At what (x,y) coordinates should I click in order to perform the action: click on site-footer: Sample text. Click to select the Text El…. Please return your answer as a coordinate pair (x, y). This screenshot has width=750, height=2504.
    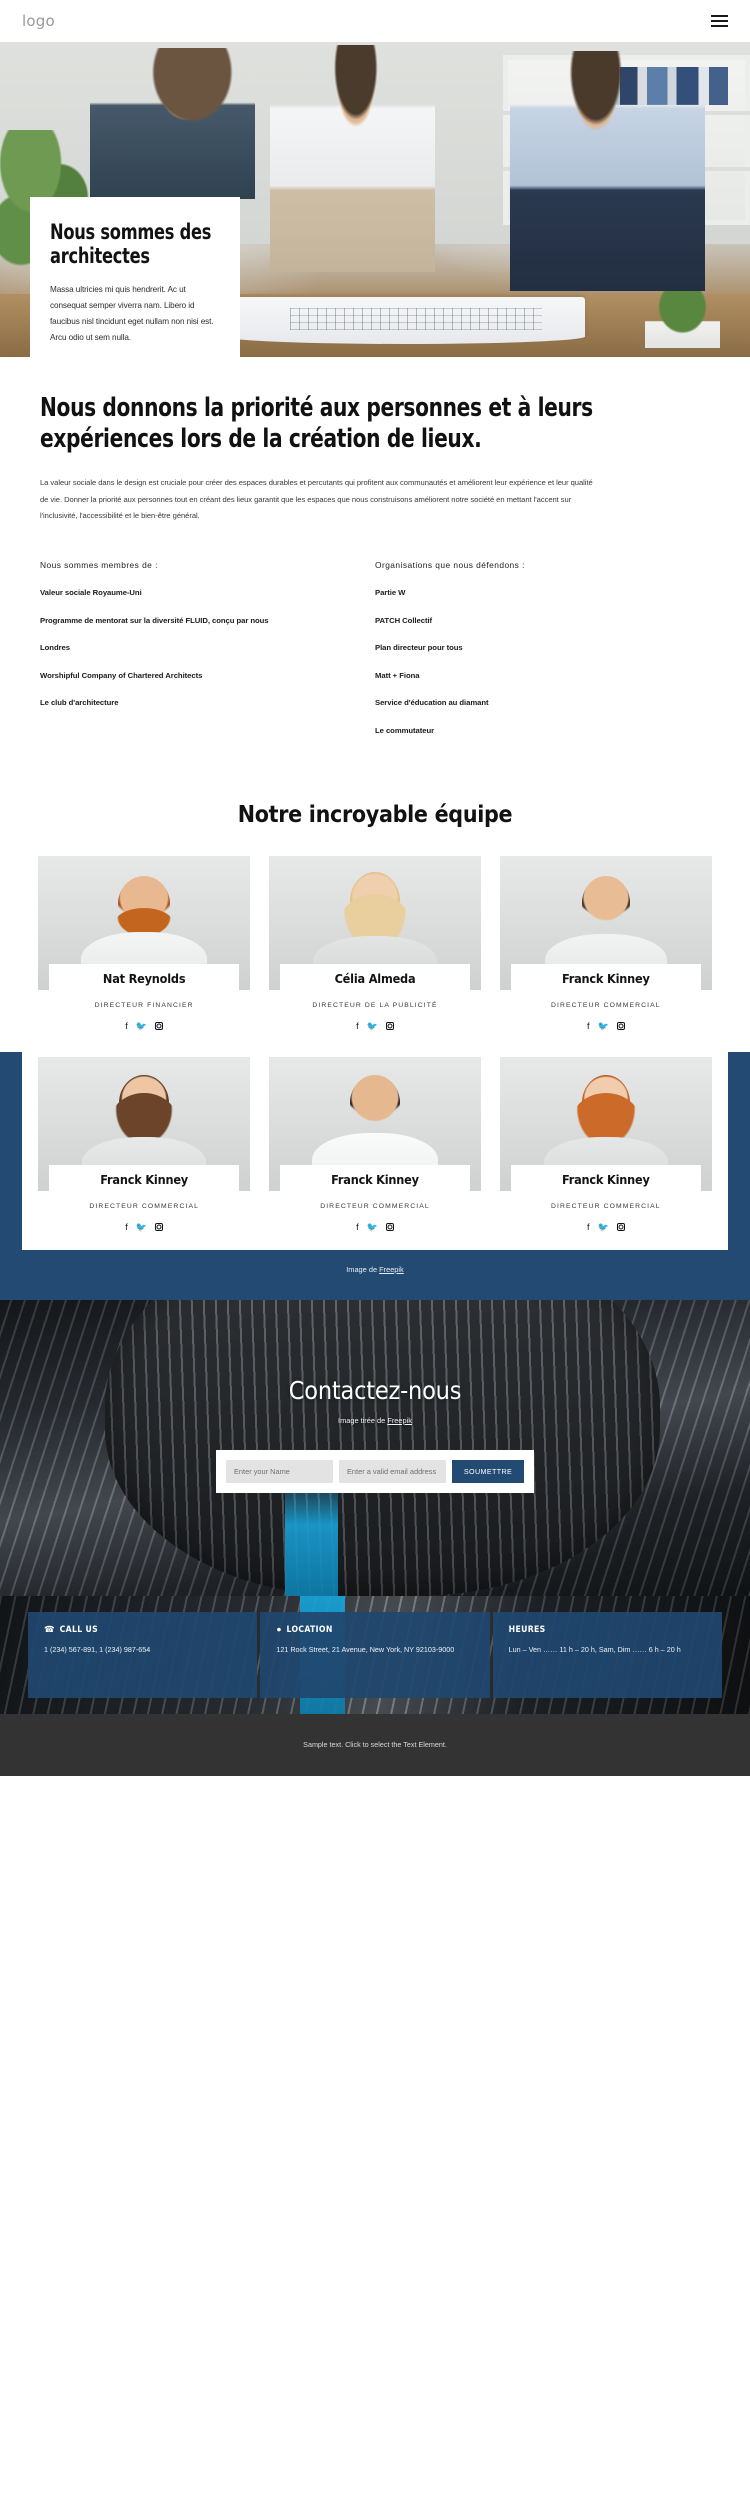
    Looking at the image, I should click on (375, 1744).